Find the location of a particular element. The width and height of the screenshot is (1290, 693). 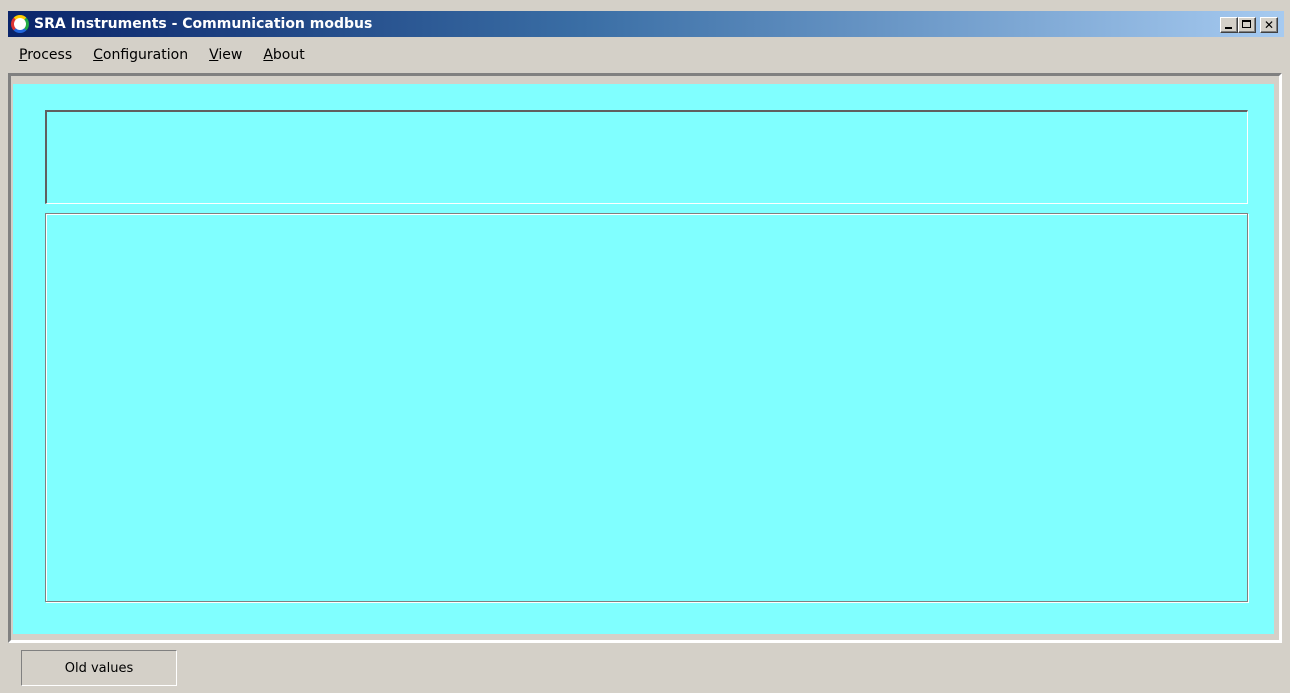

minimize-icon is located at coordinates (1228, 28).